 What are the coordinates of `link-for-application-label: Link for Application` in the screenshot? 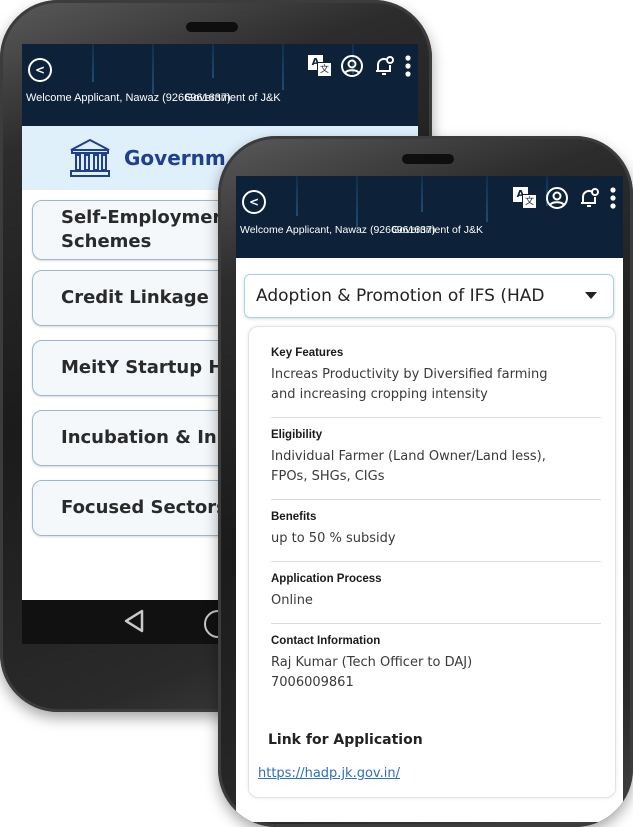 It's located at (345, 740).